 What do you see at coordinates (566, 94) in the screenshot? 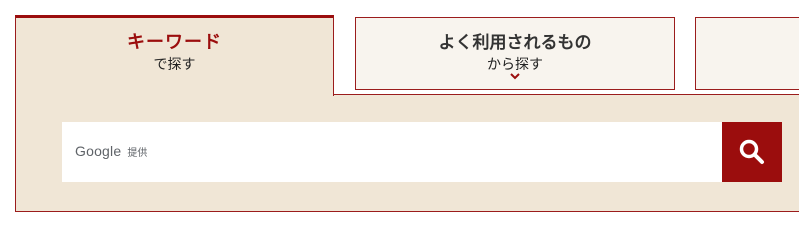
I see `tab-divider-line` at bounding box center [566, 94].